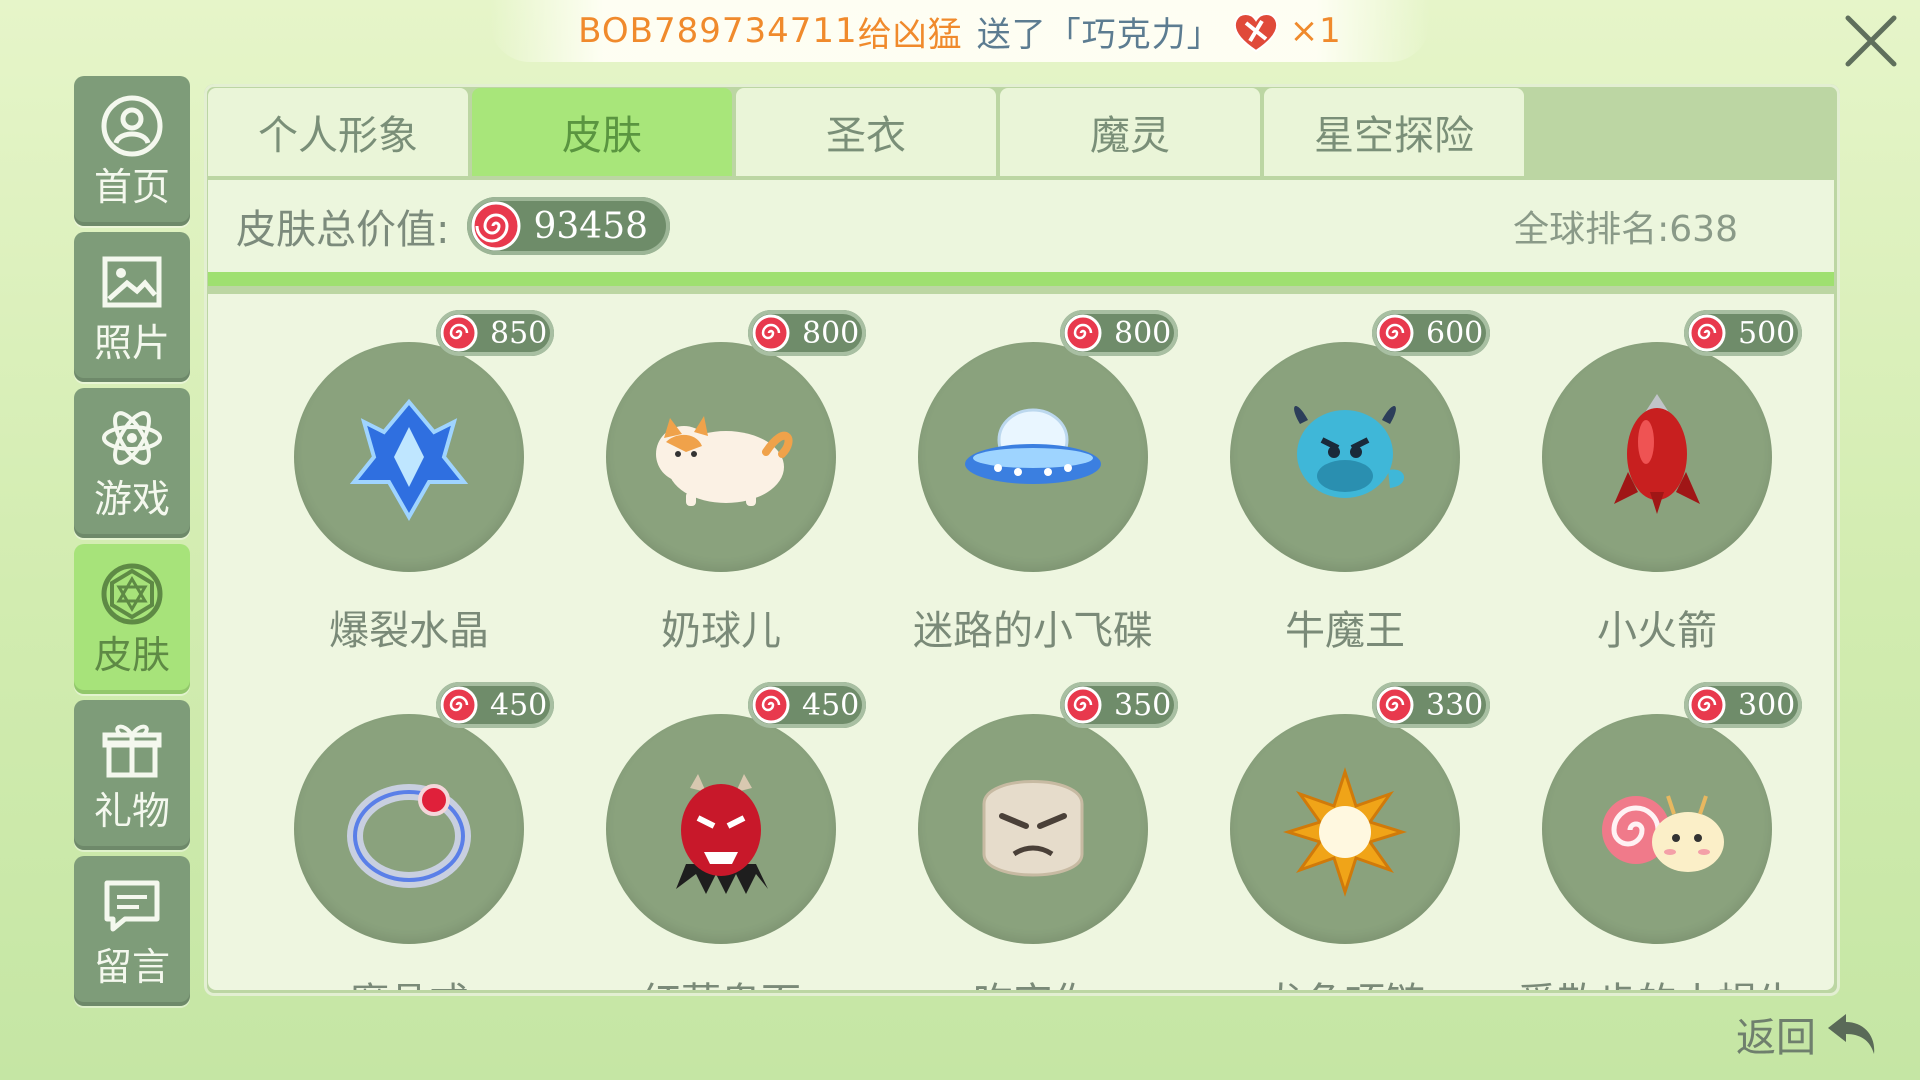  What do you see at coordinates (1011, 34) in the screenshot?
I see `banner-verb: 送了` at bounding box center [1011, 34].